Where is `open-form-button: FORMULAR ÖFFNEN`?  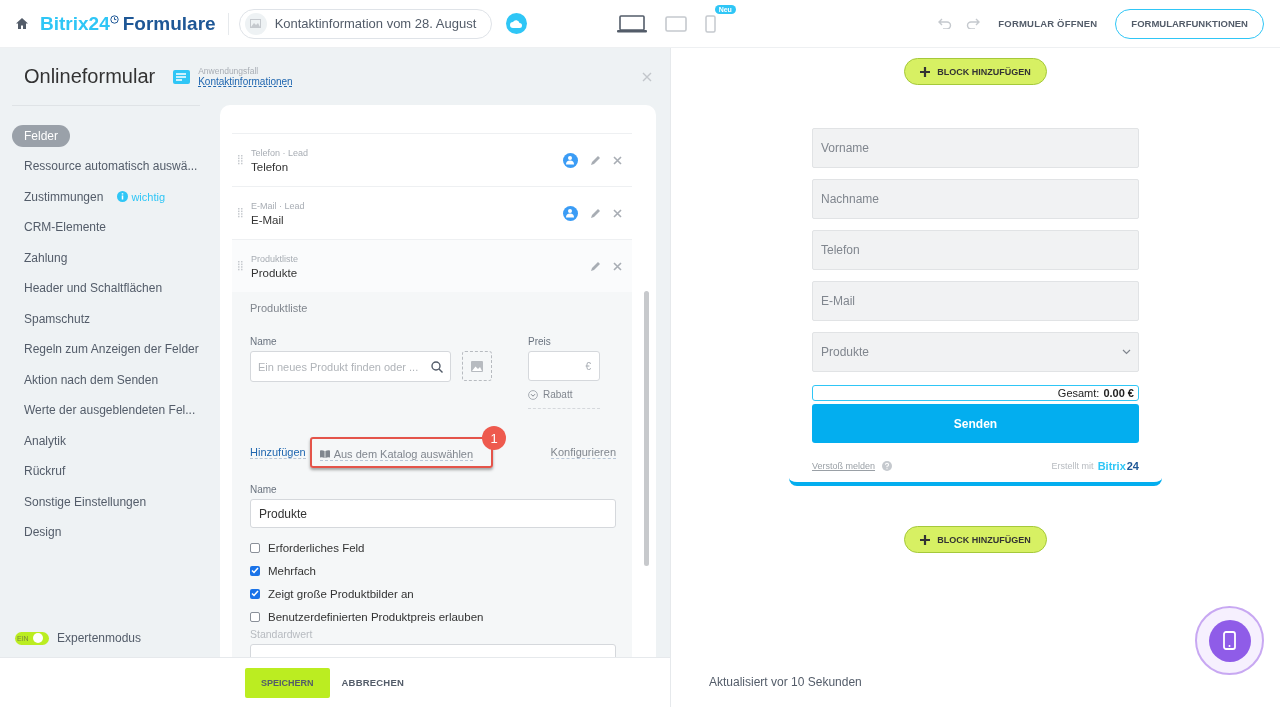
open-form-button: FORMULAR ÖFFNEN is located at coordinates (1048, 23).